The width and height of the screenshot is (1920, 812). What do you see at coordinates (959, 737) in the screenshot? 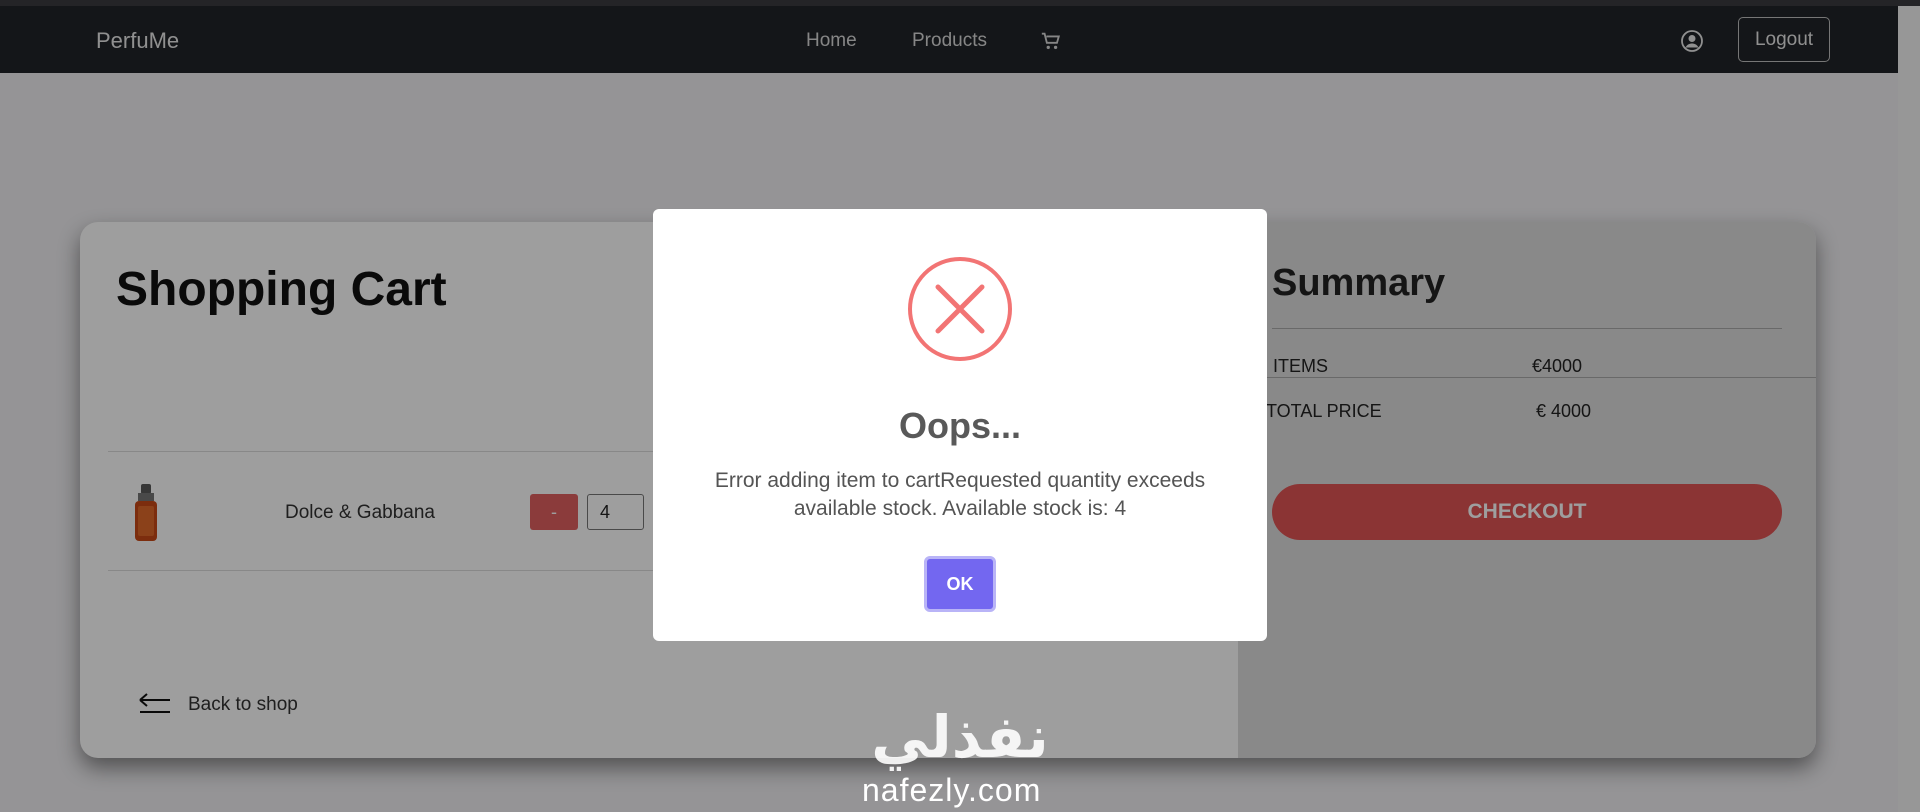
I see `watermark-arabic-text: نفذلي` at bounding box center [959, 737].